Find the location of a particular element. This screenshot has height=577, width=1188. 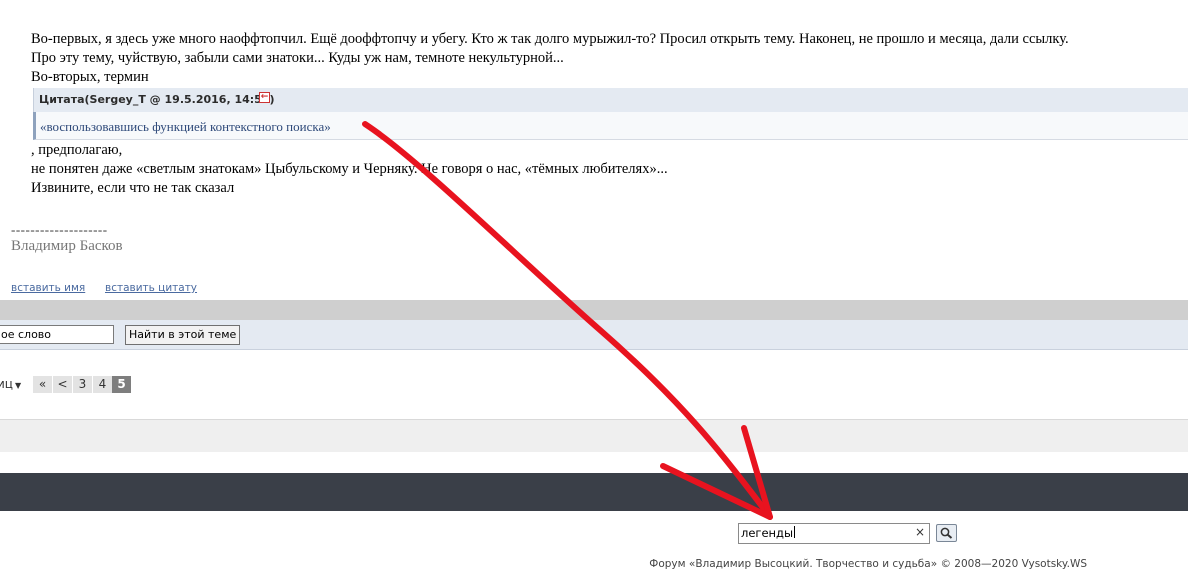

signature-name: Владимир Басков is located at coordinates (67, 246).